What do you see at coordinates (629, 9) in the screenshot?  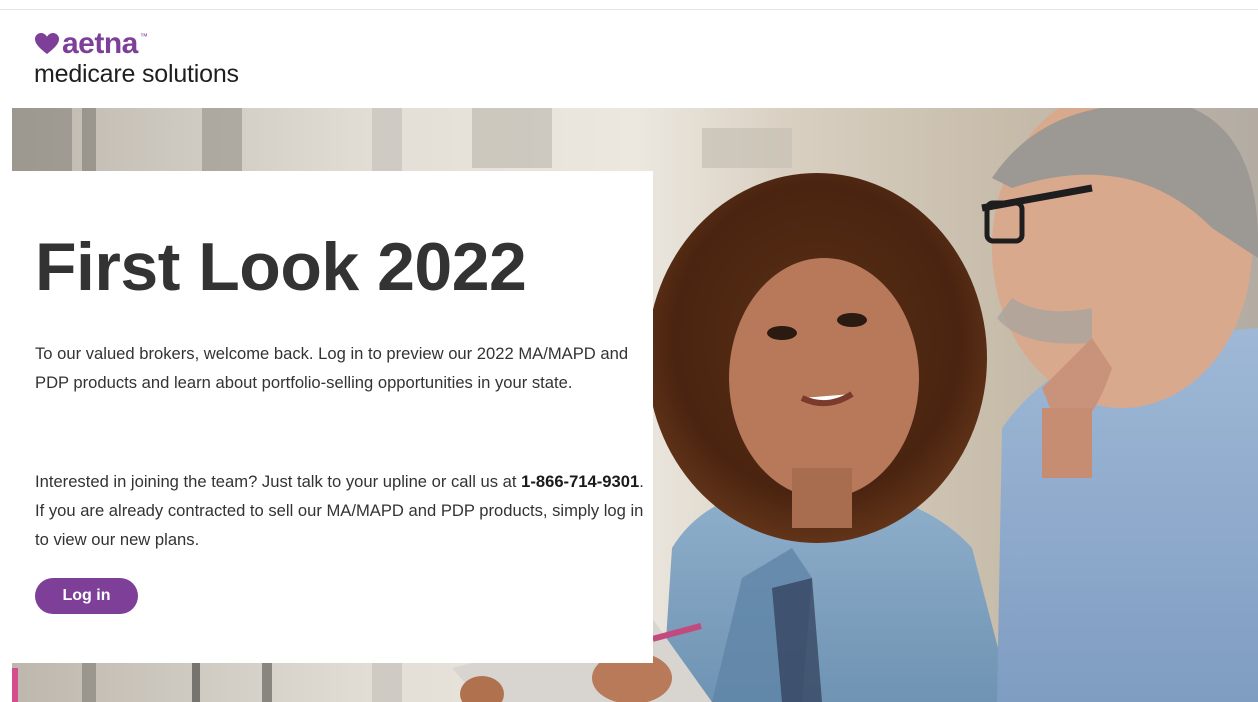 I see `top-divider` at bounding box center [629, 9].